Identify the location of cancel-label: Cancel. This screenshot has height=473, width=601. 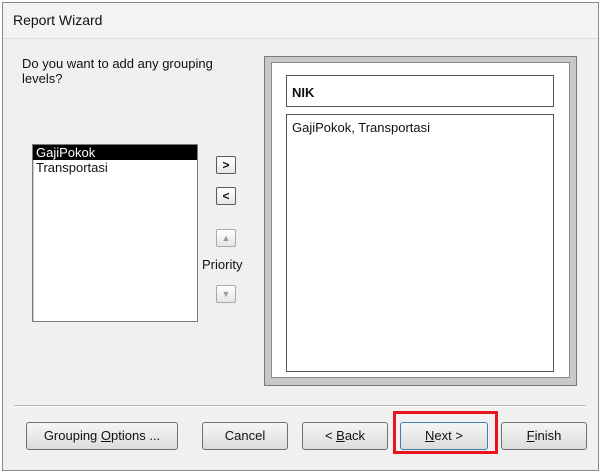
(245, 435).